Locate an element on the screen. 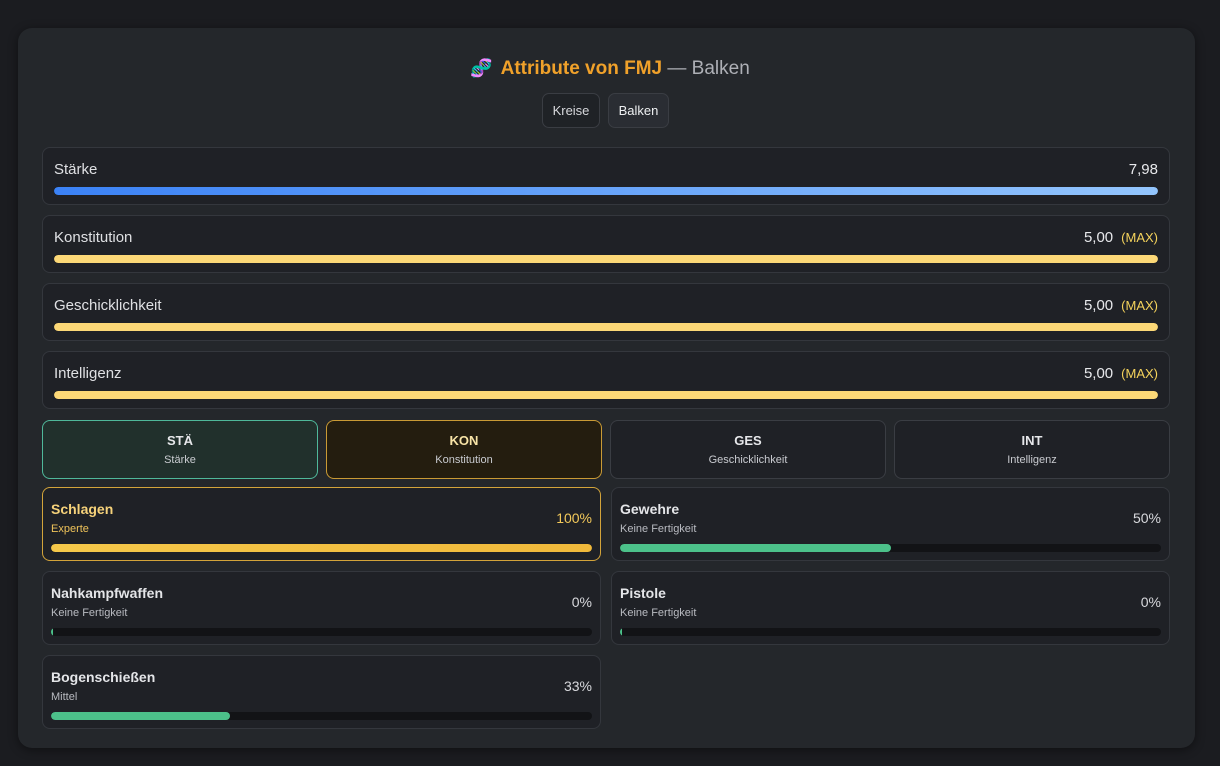 The height and width of the screenshot is (766, 1220). tab-intelligenz: INT Intelligenz is located at coordinates (1032, 449).